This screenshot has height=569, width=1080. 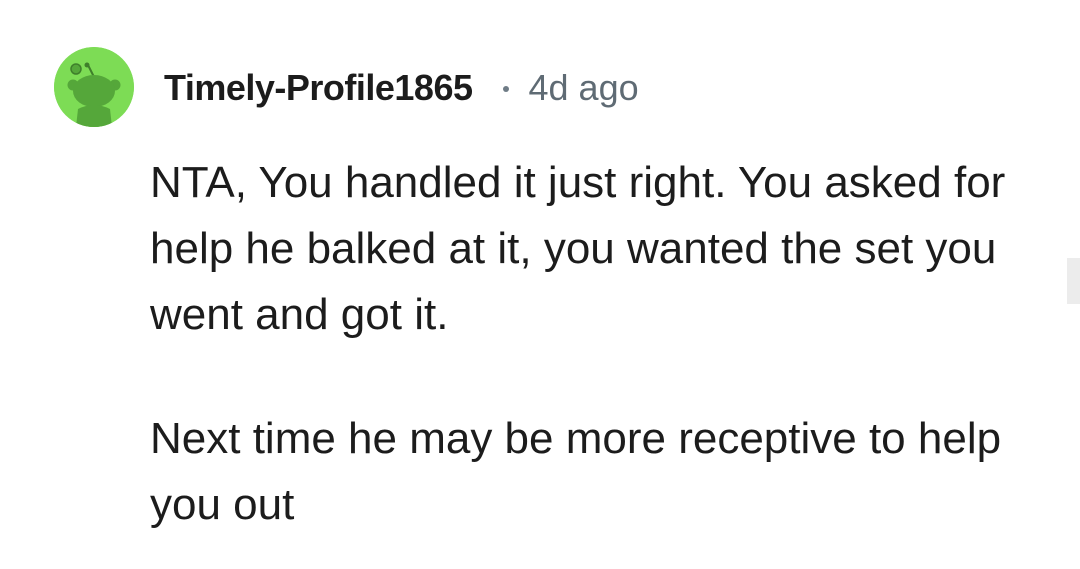 I want to click on reddit-snoo-avatar-icon, so click(x=94, y=87).